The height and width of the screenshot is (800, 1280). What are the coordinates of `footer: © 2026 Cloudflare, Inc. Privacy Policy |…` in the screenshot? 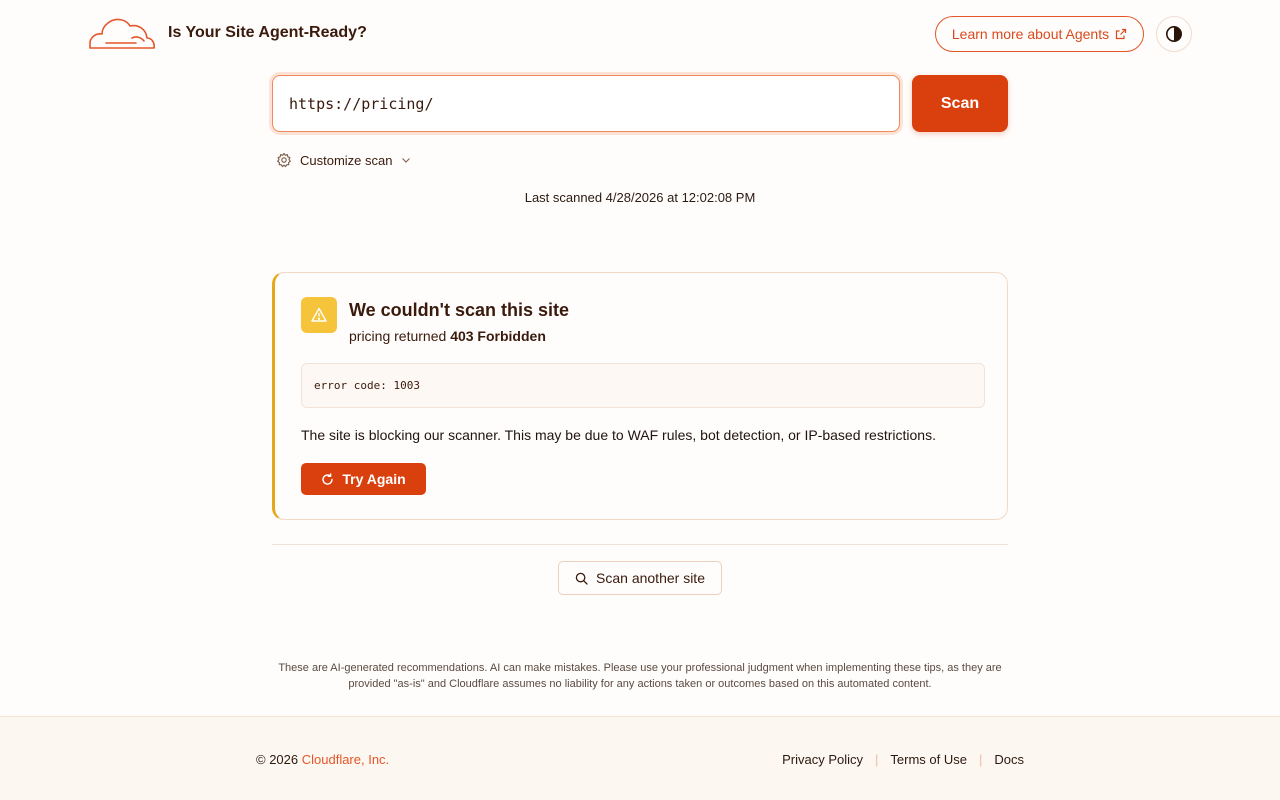 It's located at (640, 758).